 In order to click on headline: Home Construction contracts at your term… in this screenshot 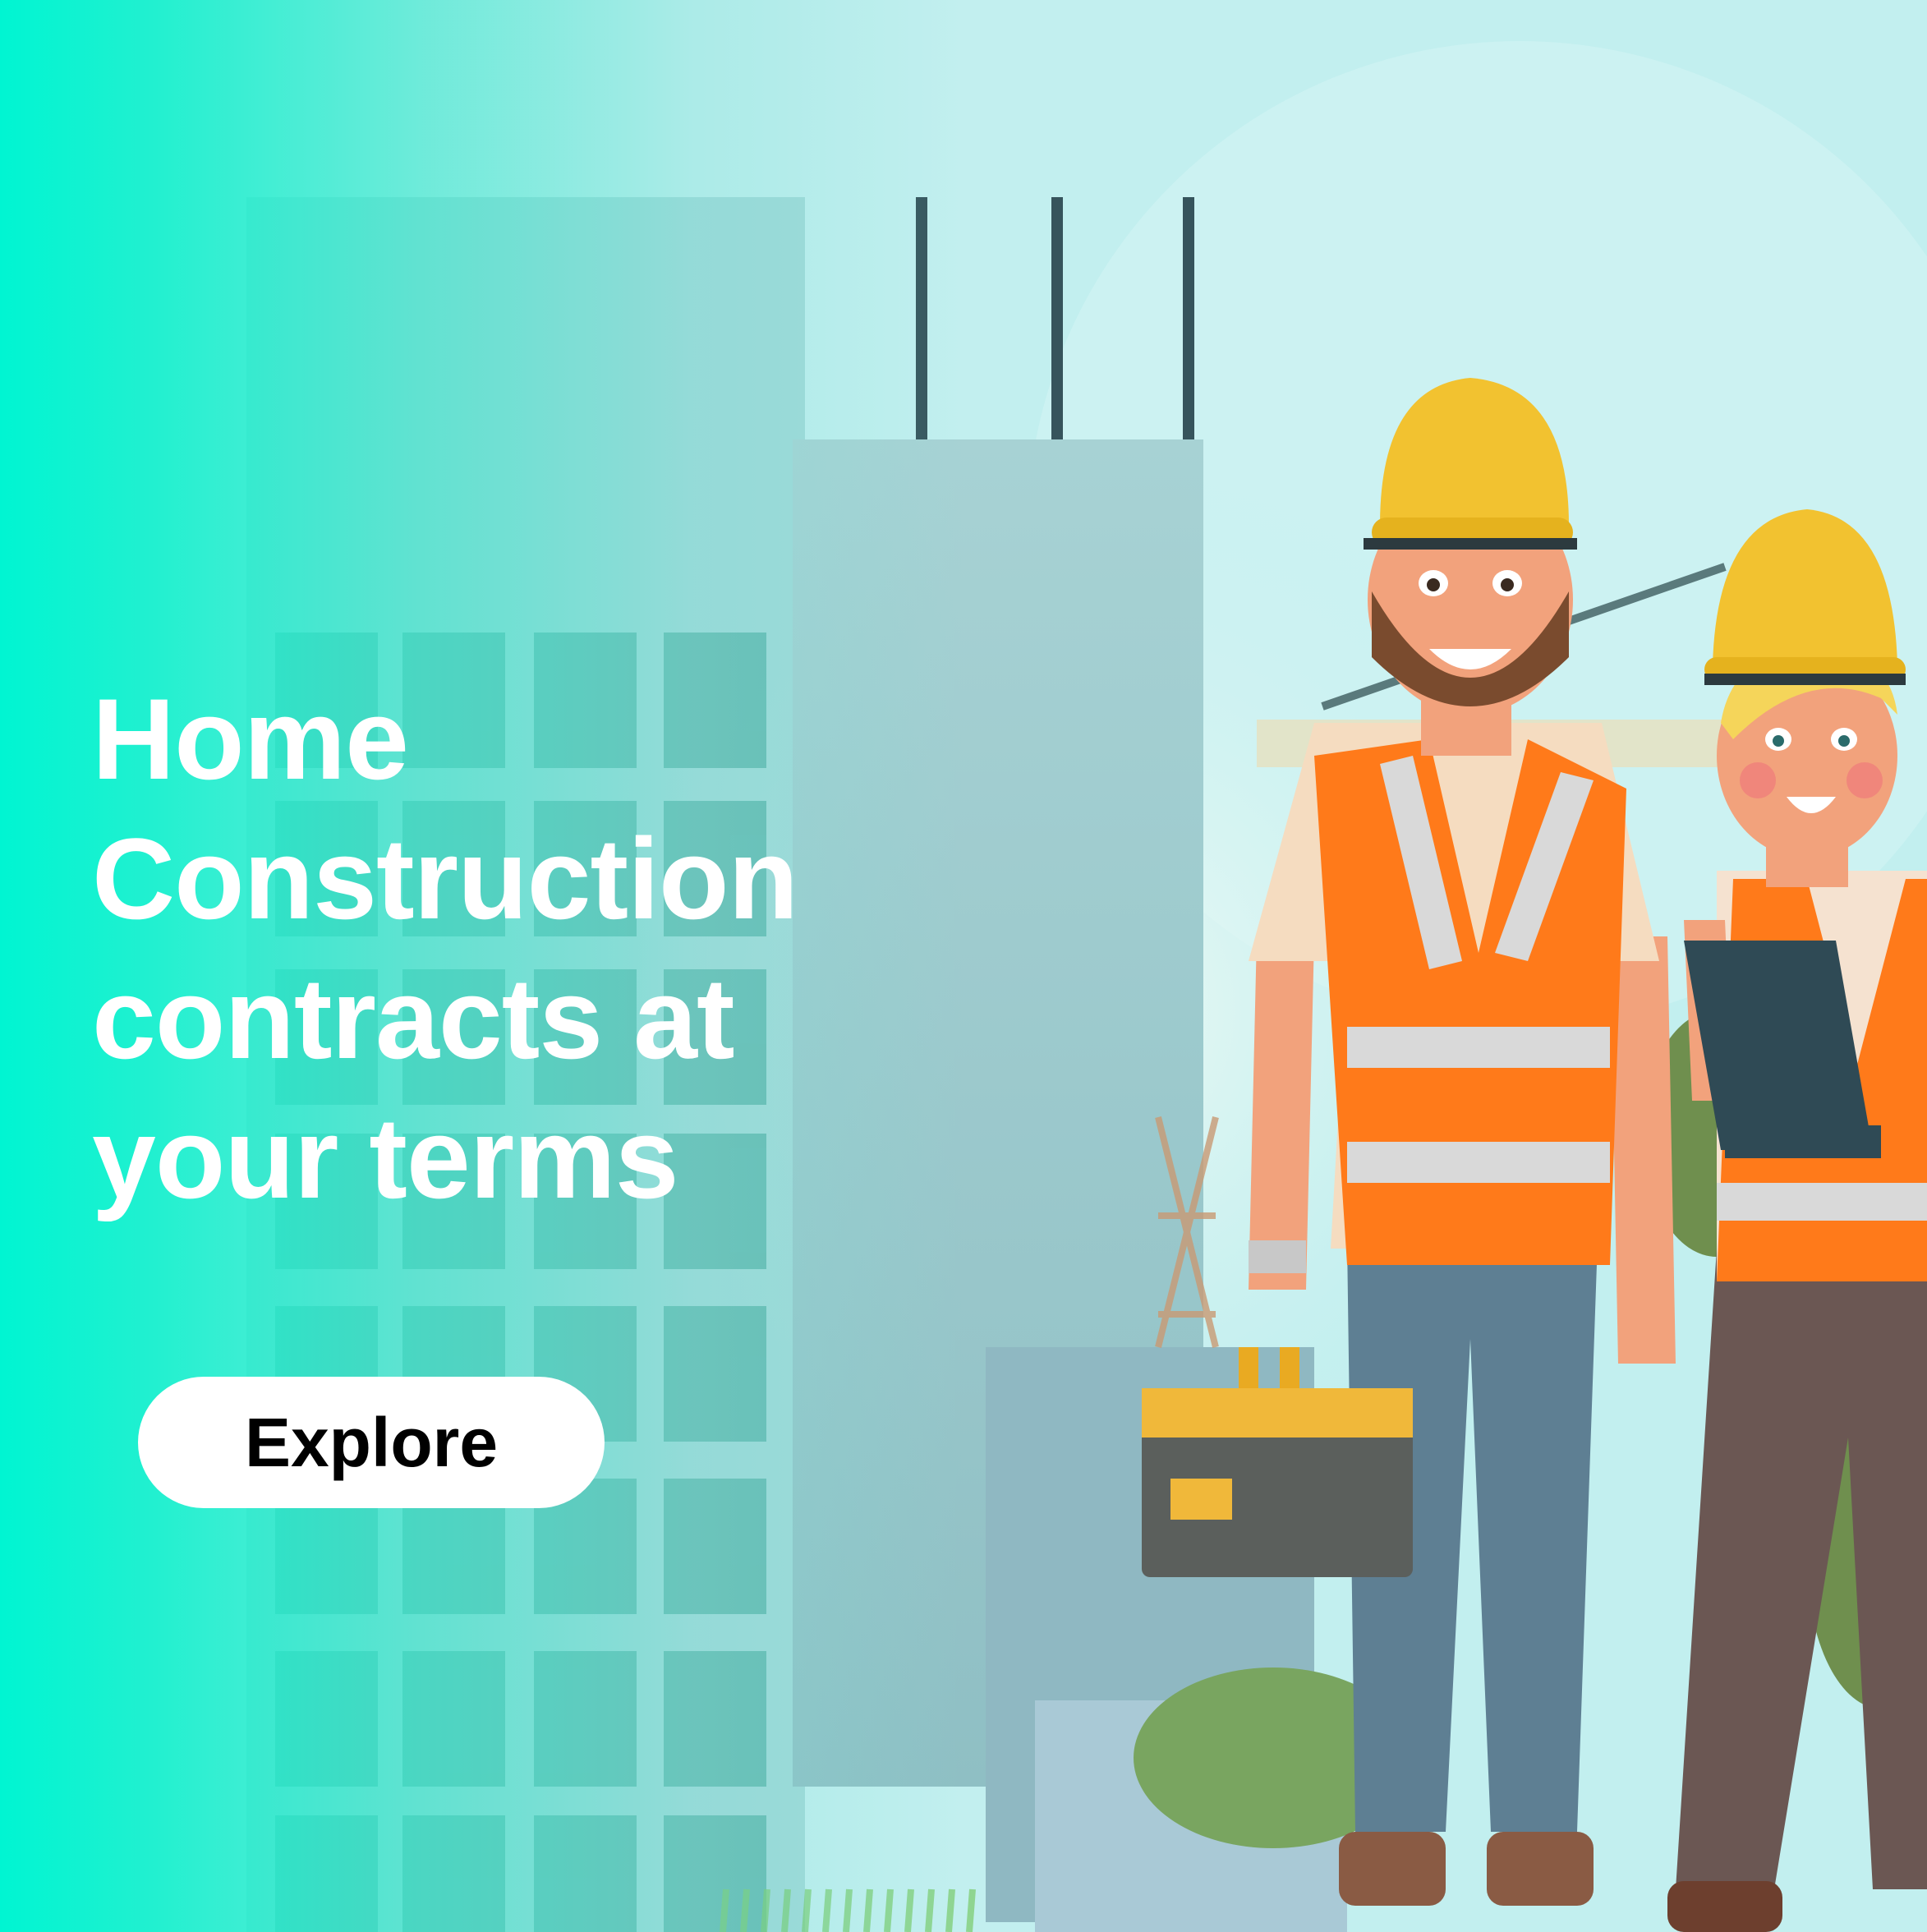, I will do `click(502, 948)`.